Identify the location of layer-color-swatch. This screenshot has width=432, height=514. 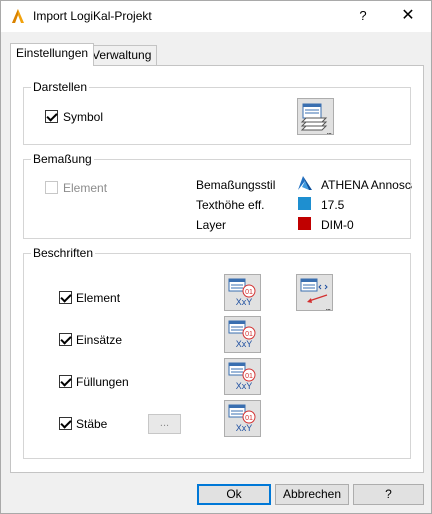
(304, 223).